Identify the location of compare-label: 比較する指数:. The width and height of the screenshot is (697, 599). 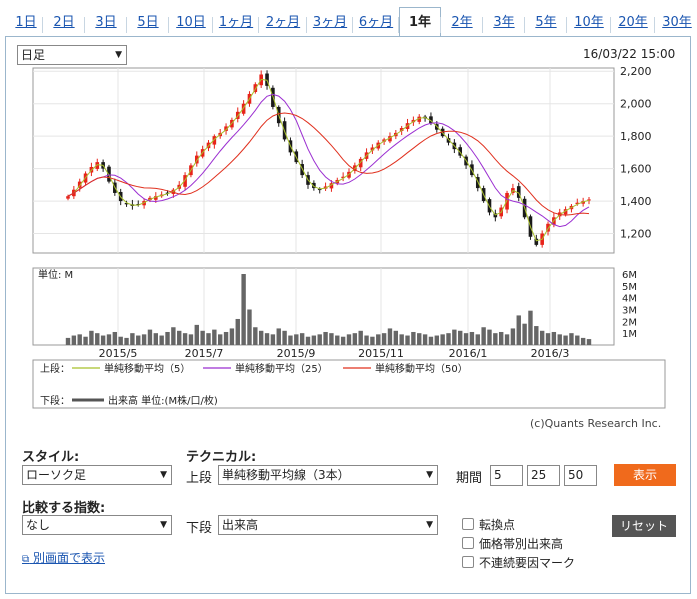
(64, 508).